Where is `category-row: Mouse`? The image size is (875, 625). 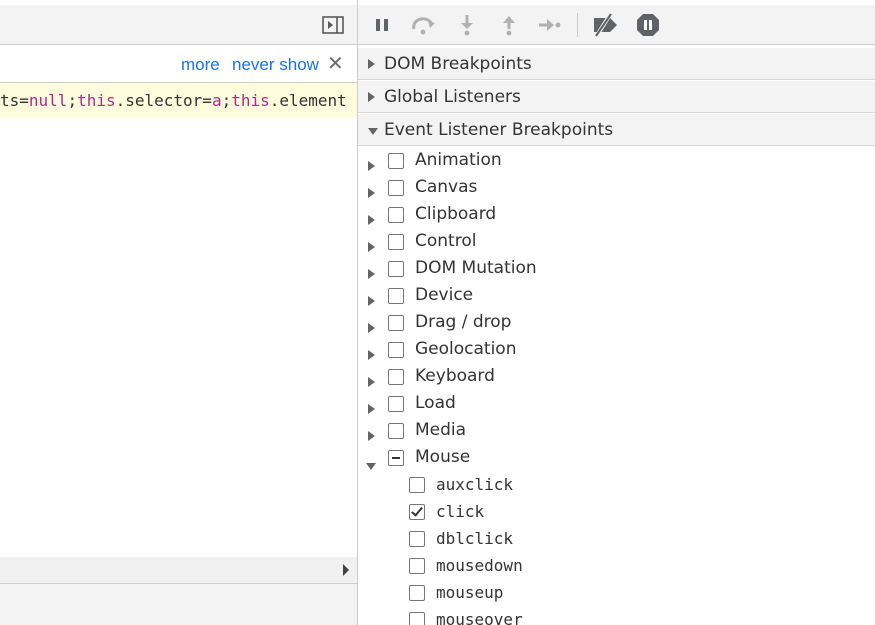
category-row: Mouse is located at coordinates (616, 458).